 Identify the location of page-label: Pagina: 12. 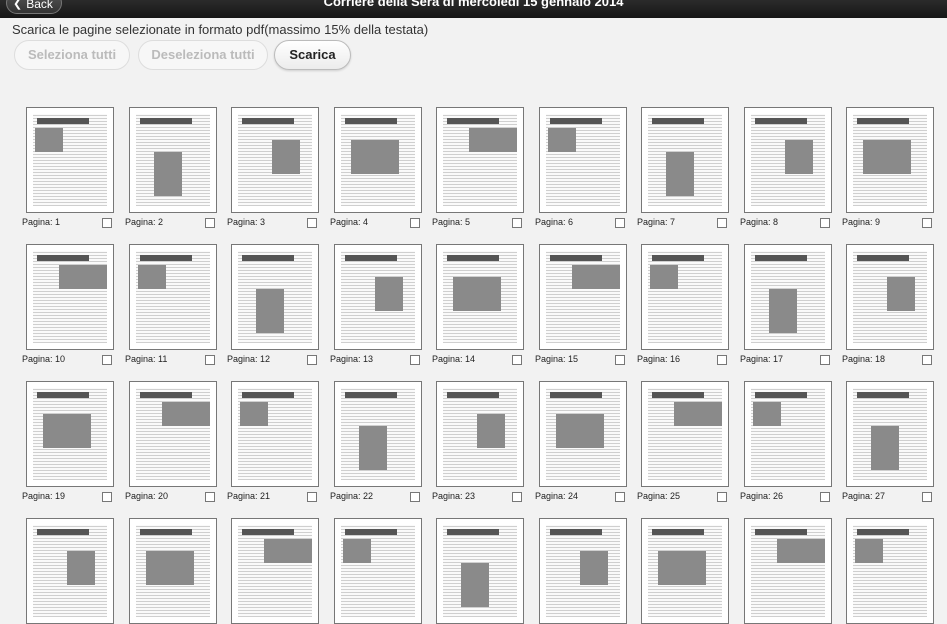
(249, 359).